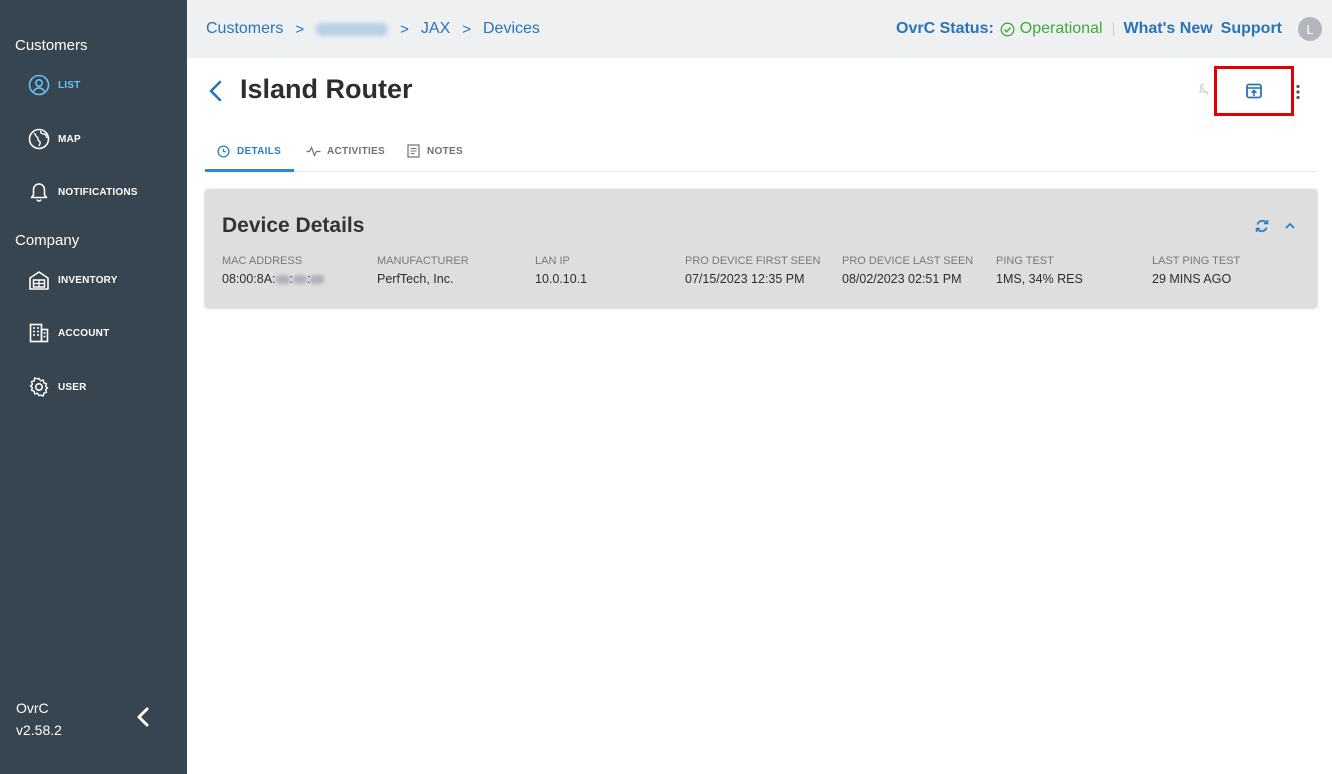 This screenshot has width=1332, height=774. Describe the element at coordinates (72, 387) in the screenshot. I see `sidebar-item-label: USER` at that location.